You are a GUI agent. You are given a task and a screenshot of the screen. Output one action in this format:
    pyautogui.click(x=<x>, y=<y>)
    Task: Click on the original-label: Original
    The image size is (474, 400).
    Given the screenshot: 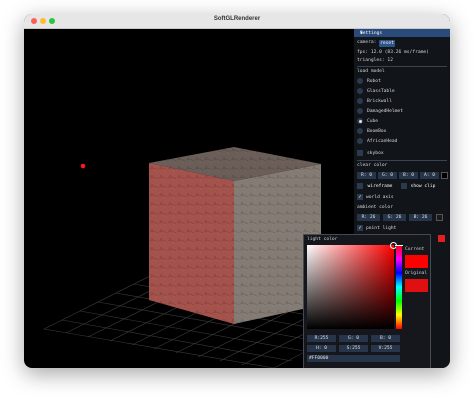 What is the action you would take?
    pyautogui.click(x=416, y=273)
    